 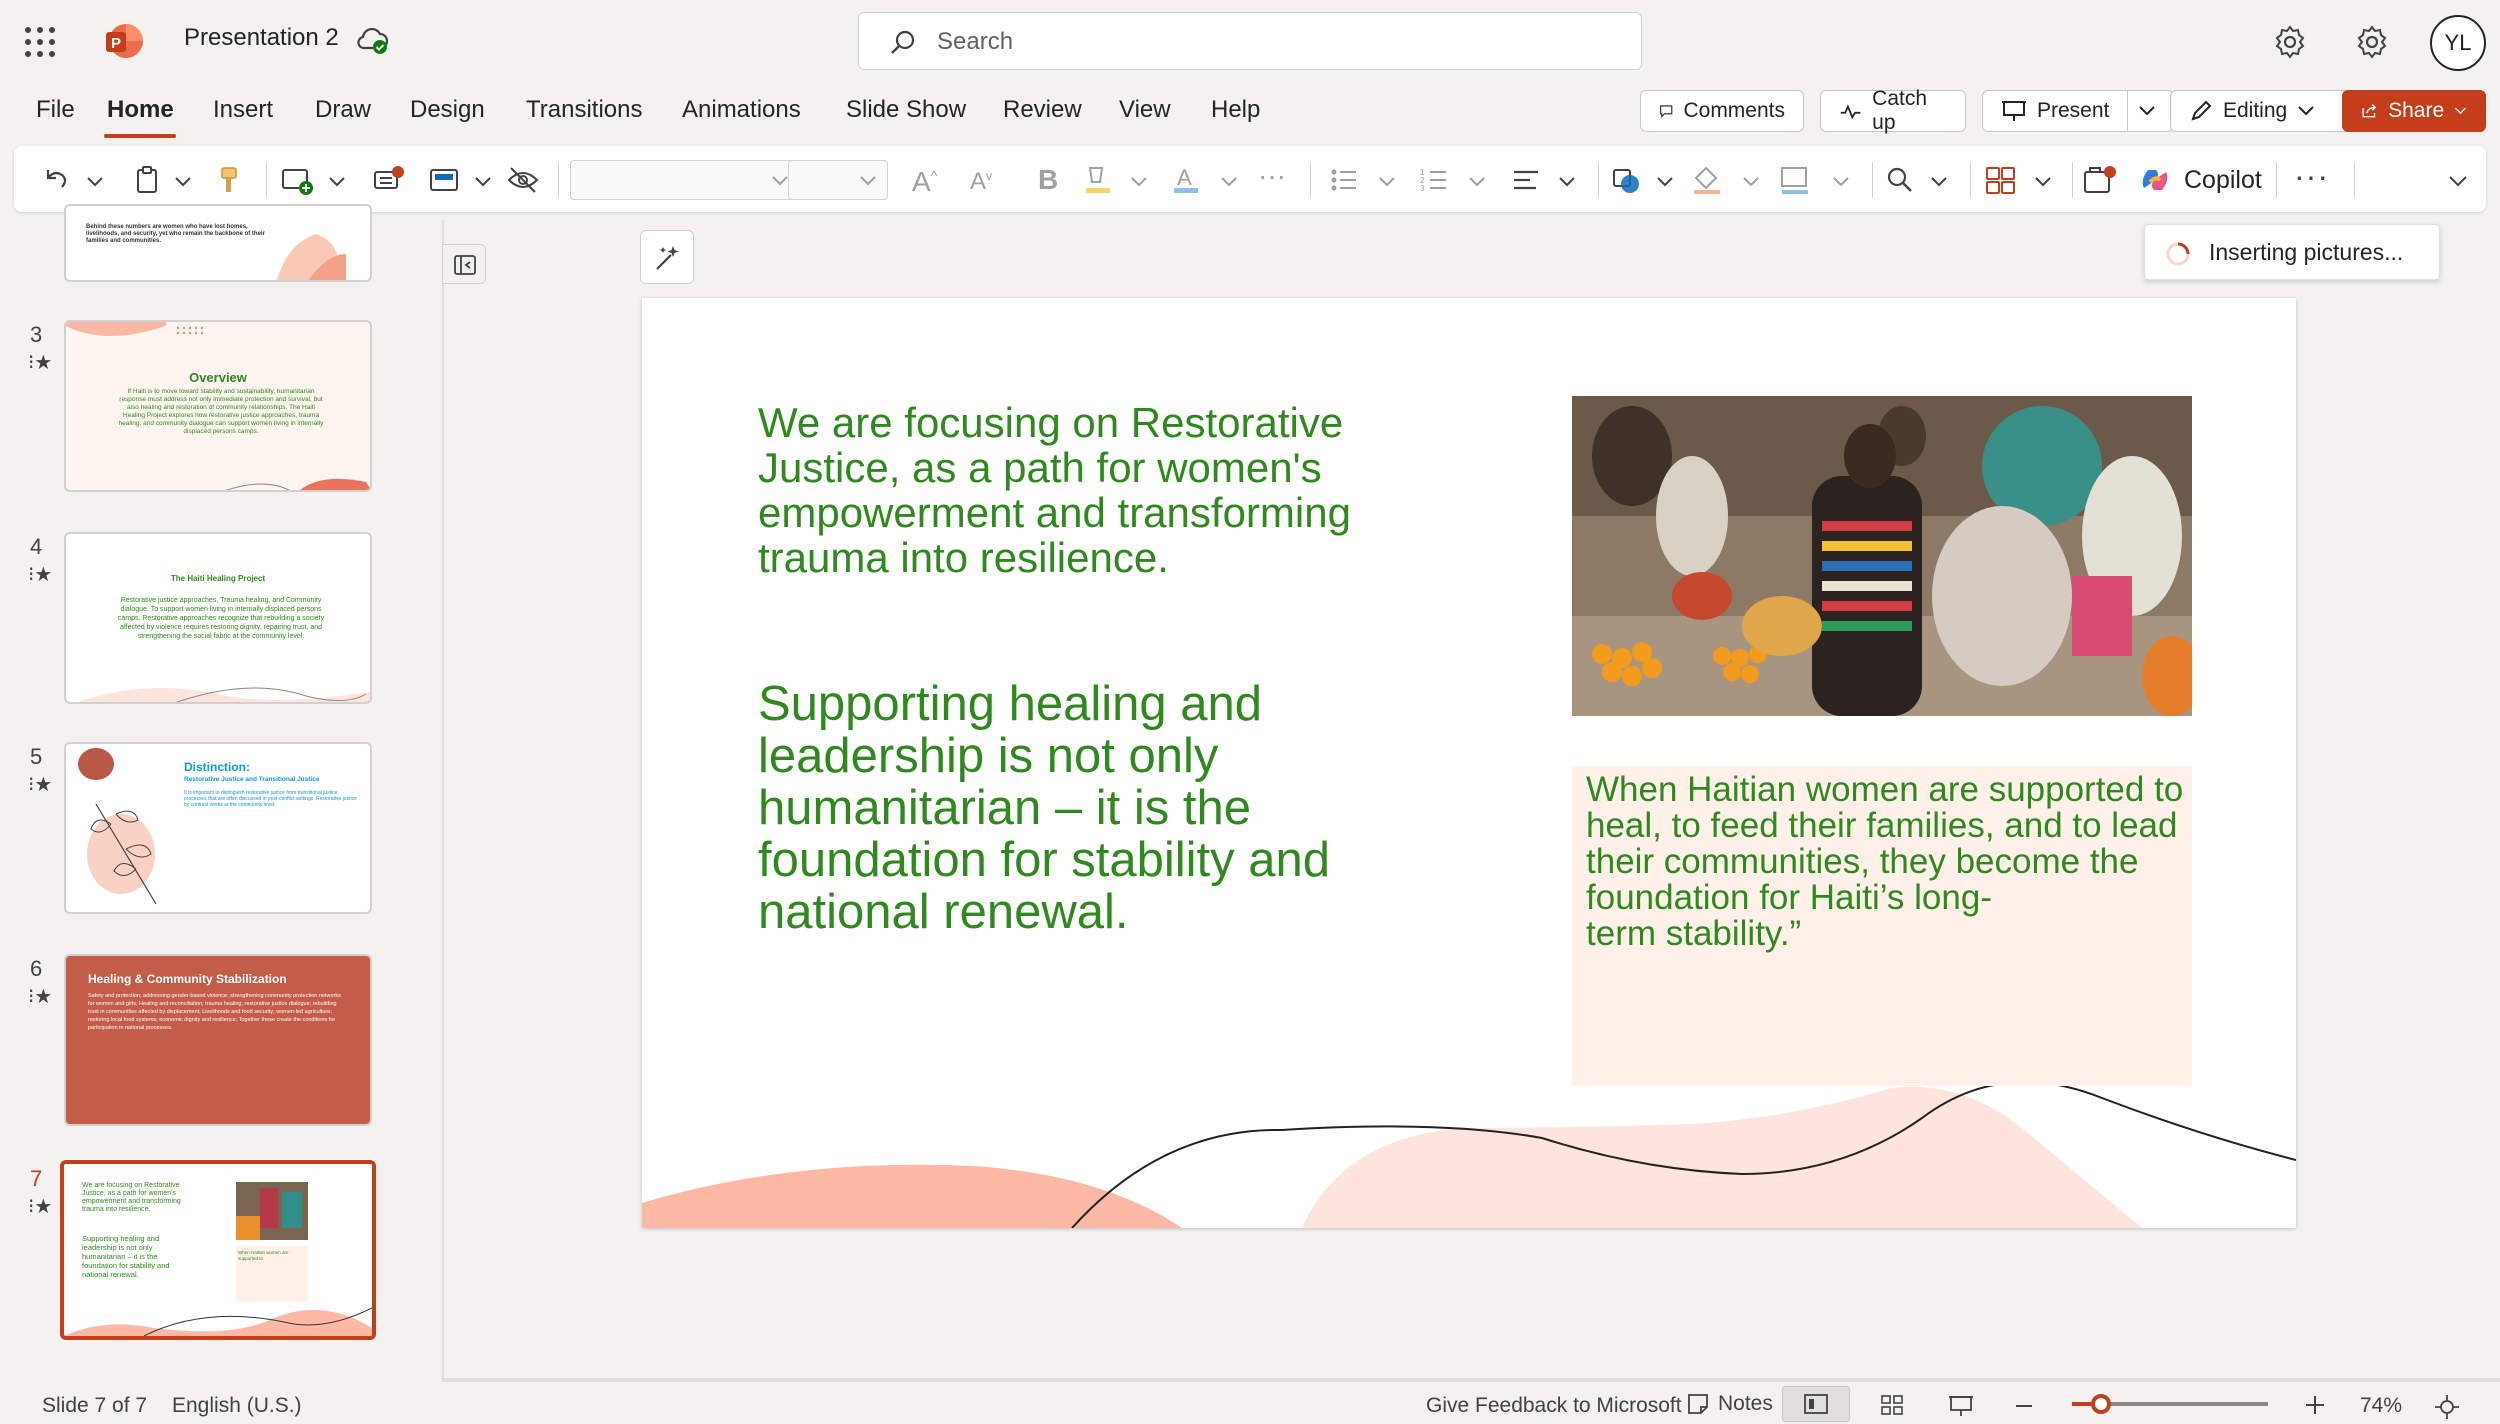 I want to click on tab-home: Home, so click(x=140, y=110).